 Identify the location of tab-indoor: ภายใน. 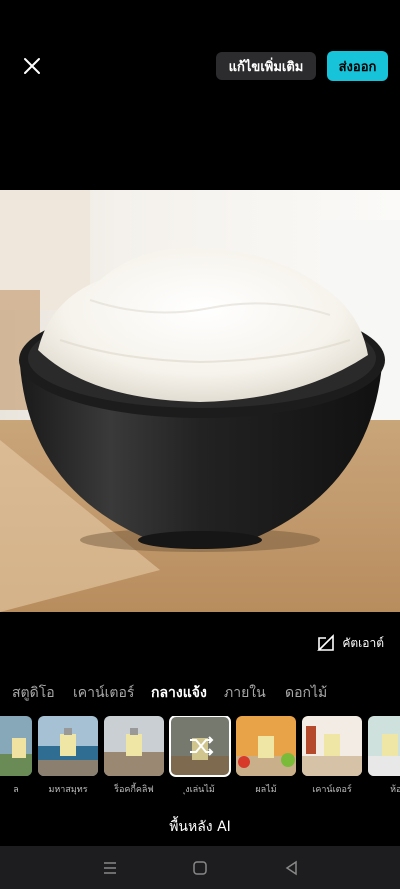
(245, 693).